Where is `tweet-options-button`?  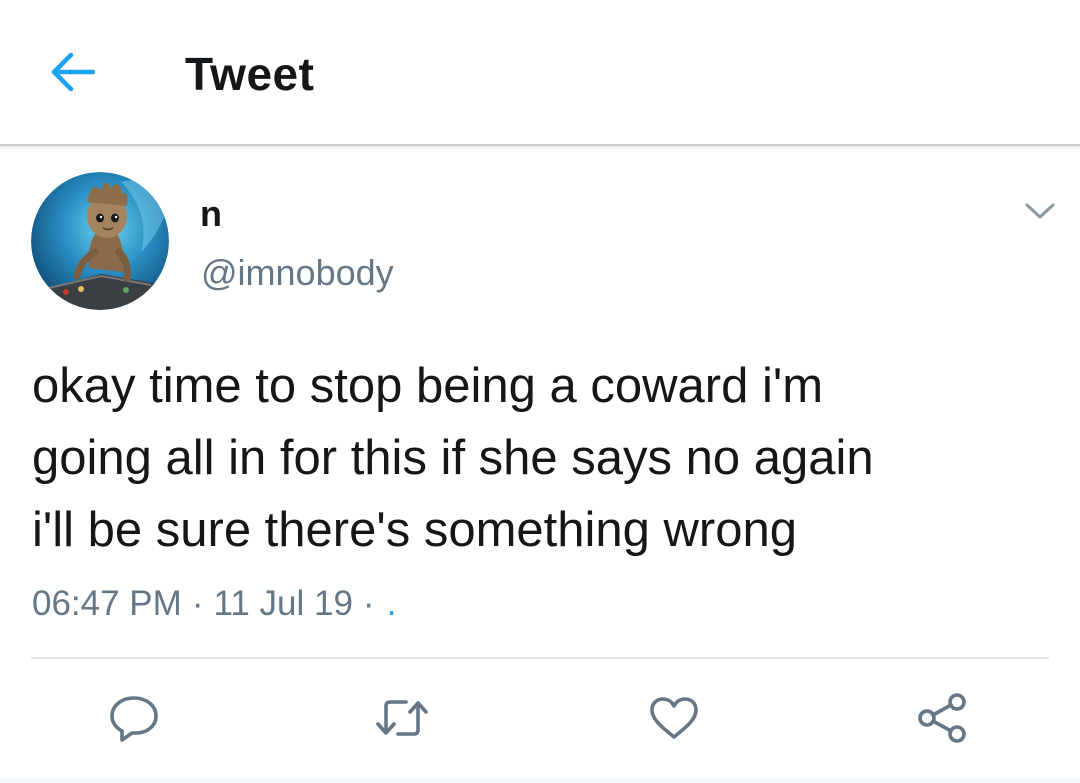 tweet-options-button is located at coordinates (1040, 211).